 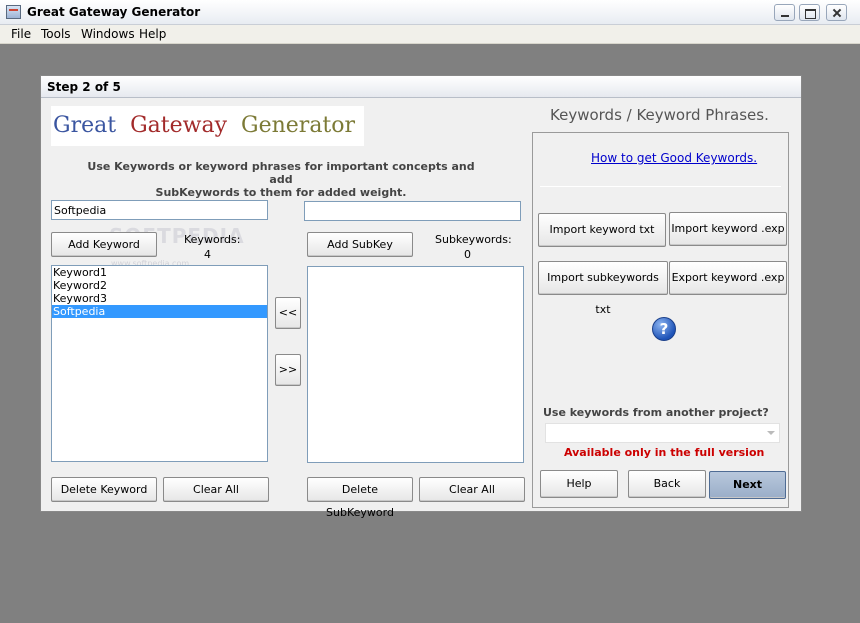 I want to click on keyword-list: Keyword1 Keyword2 Keyword3 Softpedia, so click(x=159, y=363).